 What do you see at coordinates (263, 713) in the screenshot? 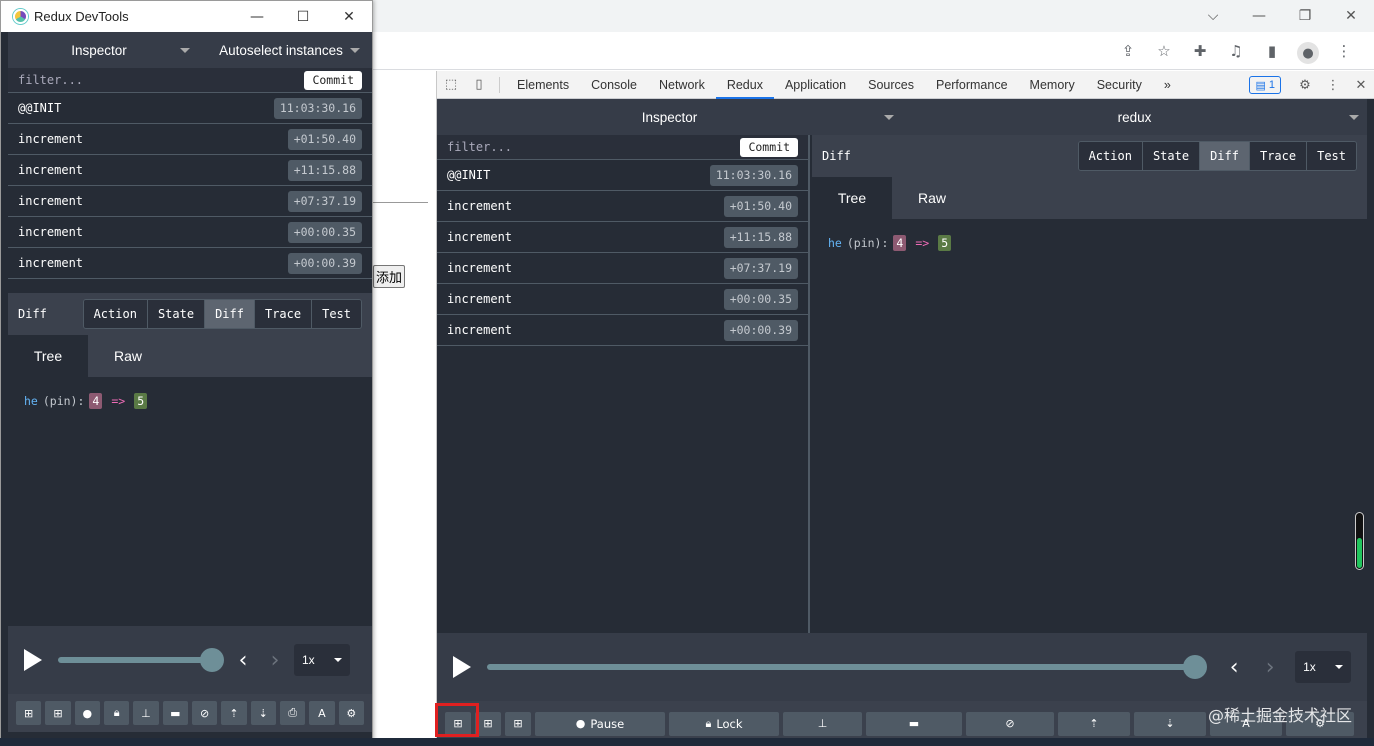
I see `download-icon: ⇣` at bounding box center [263, 713].